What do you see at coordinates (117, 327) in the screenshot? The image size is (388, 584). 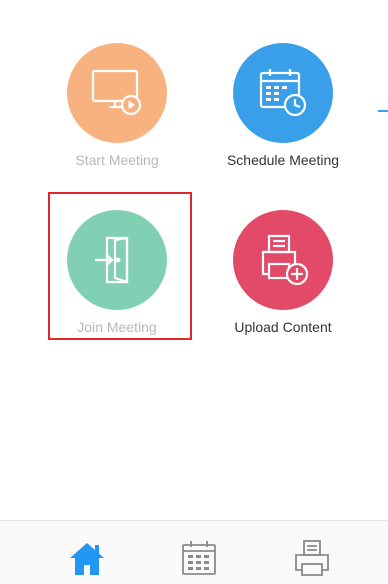 I see `join-meeting-label: Join Meeting` at bounding box center [117, 327].